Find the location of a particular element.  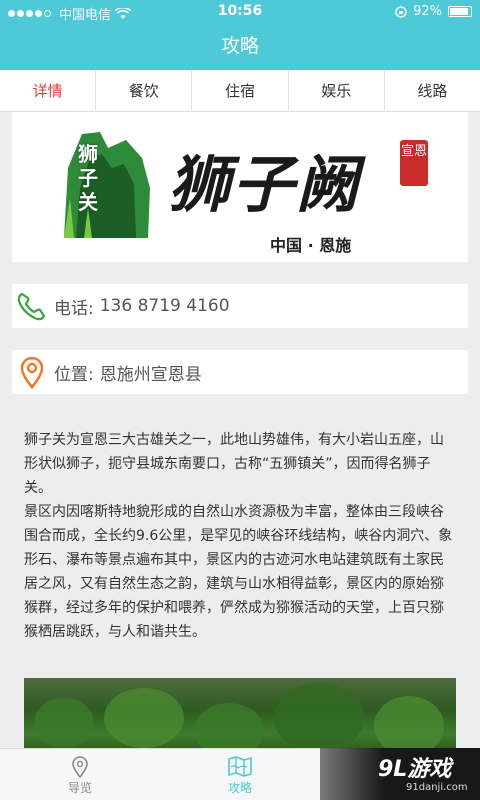

nav-guide-label: 导览 is located at coordinates (79, 788).